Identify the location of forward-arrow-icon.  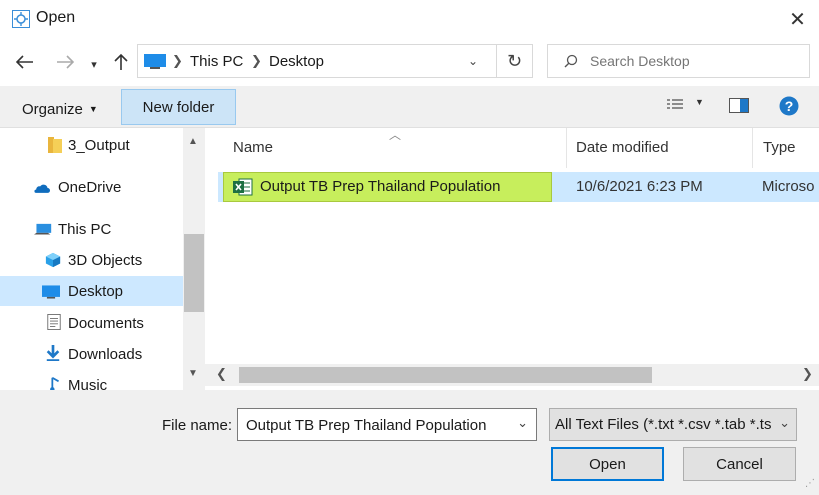
(65, 62).